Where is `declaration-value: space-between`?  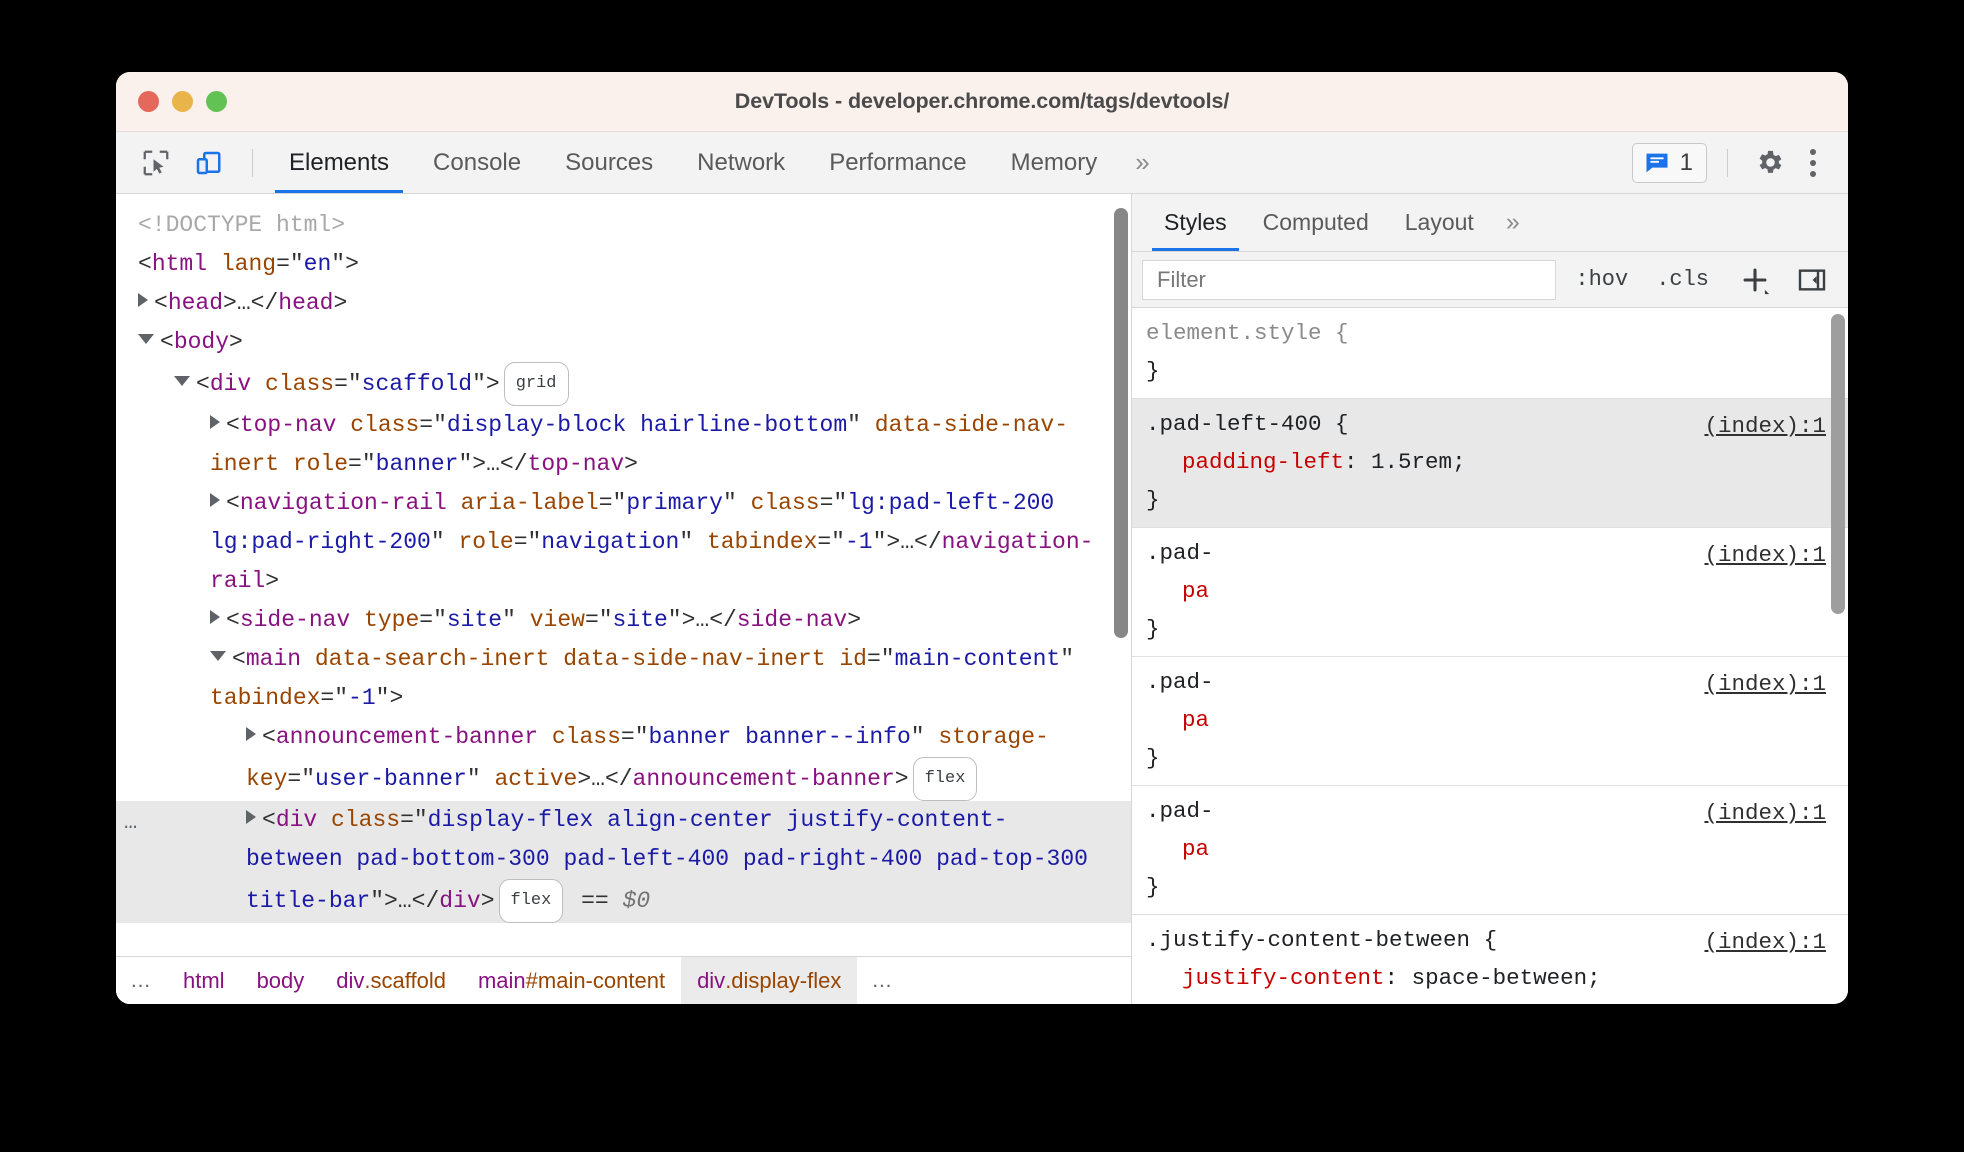 declaration-value: space-between is located at coordinates (1500, 978).